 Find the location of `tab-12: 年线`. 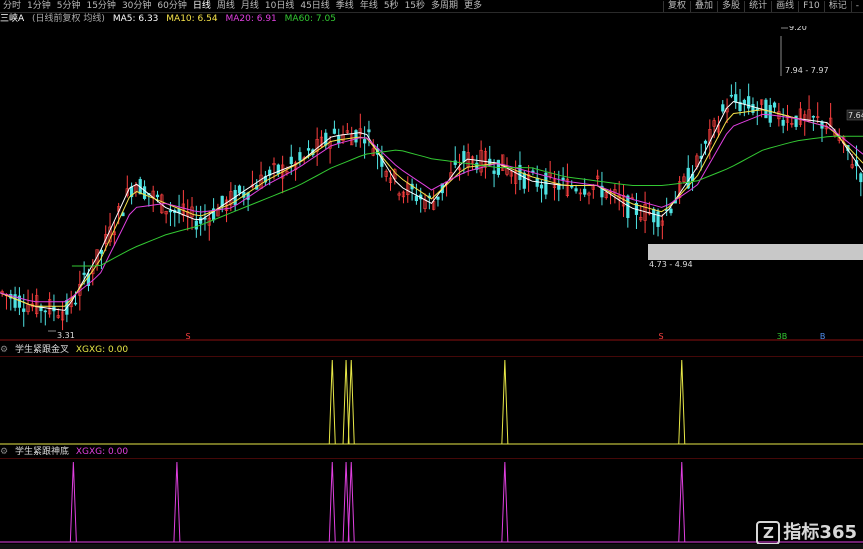

tab-12: 年线 is located at coordinates (369, 6).